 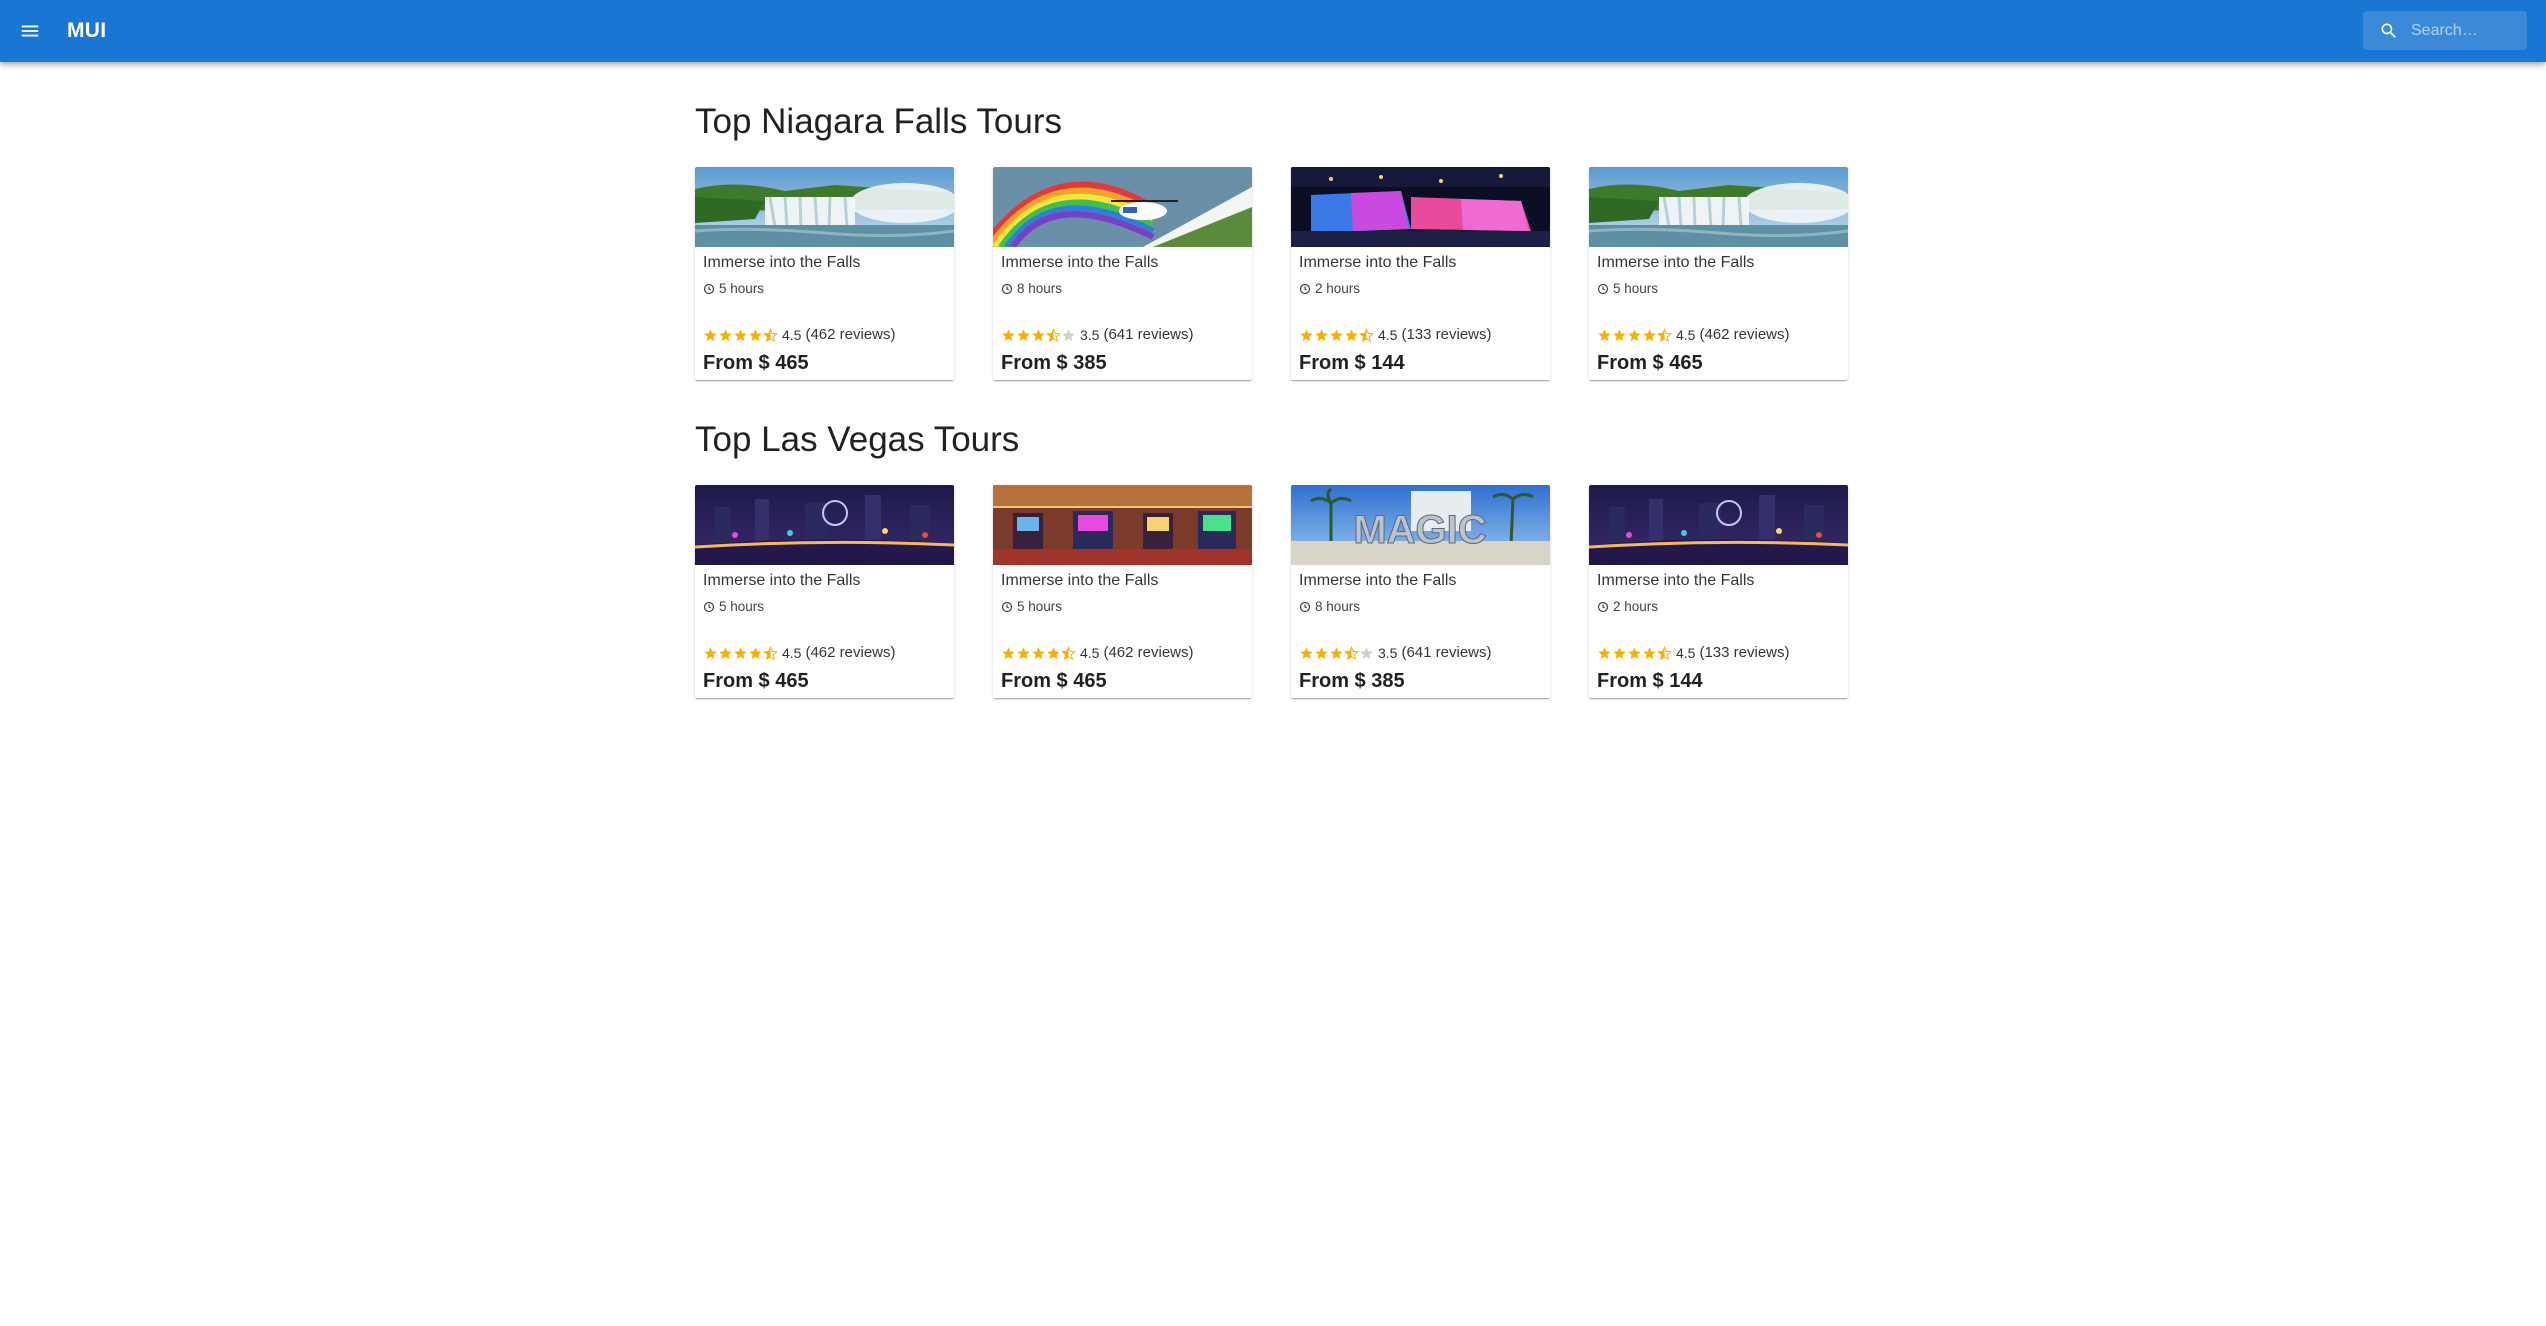 What do you see at coordinates (1054, 363) in the screenshot?
I see `tour-price: From $ 385` at bounding box center [1054, 363].